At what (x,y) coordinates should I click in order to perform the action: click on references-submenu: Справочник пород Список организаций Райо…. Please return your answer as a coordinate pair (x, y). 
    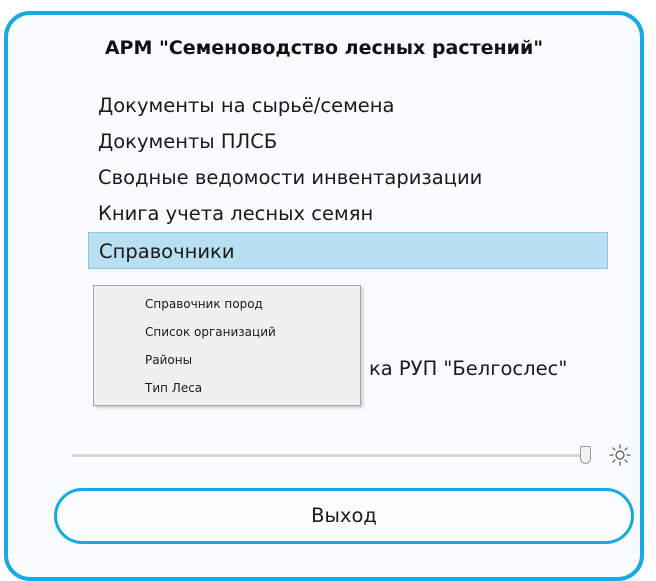
    Looking at the image, I should click on (227, 345).